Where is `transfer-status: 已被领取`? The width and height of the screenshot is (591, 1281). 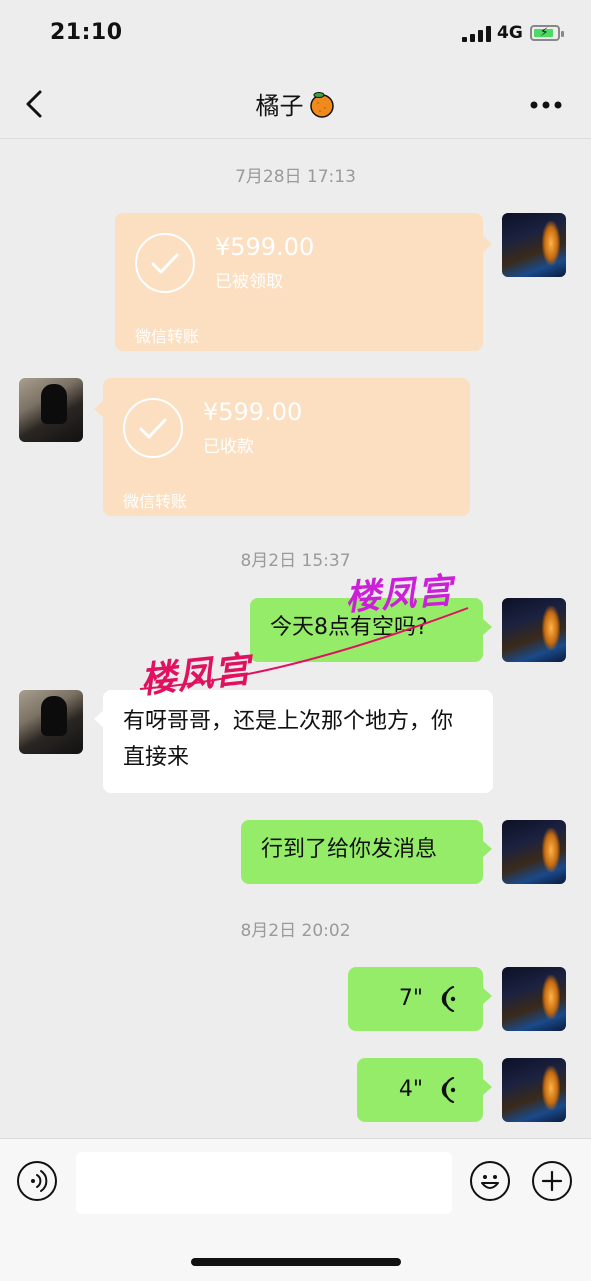 transfer-status: 已被领取 is located at coordinates (249, 282).